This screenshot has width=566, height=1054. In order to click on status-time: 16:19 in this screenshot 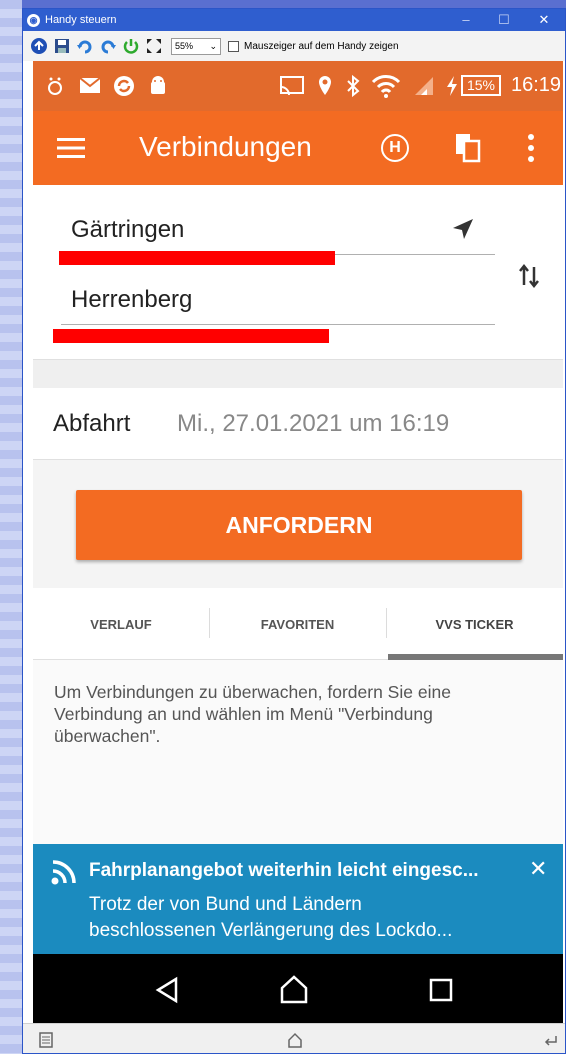, I will do `click(536, 85)`.